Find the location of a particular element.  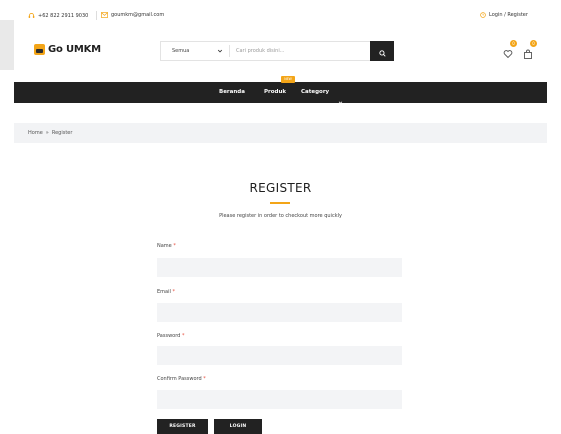

search-bar: Semua is located at coordinates (277, 51).